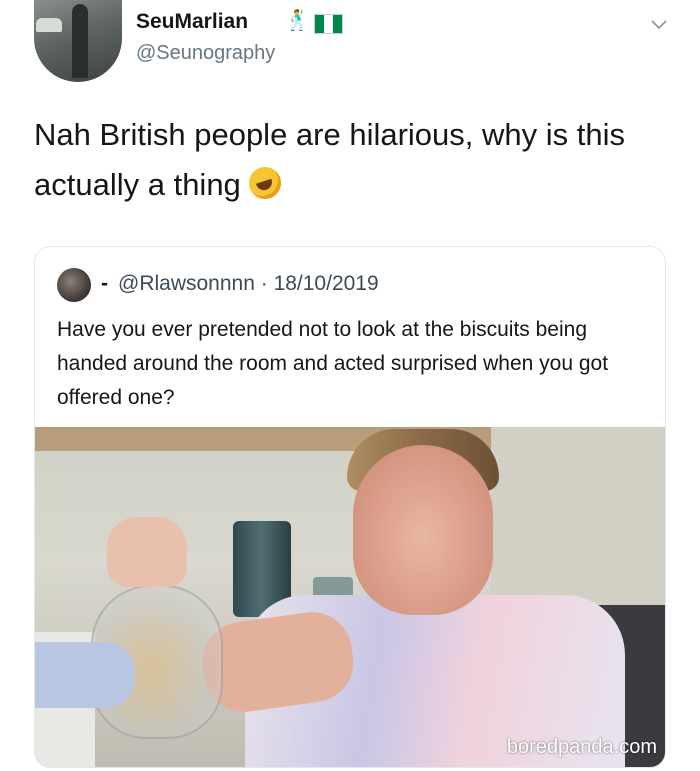  What do you see at coordinates (659, 25) in the screenshot?
I see `chevron-down-icon` at bounding box center [659, 25].